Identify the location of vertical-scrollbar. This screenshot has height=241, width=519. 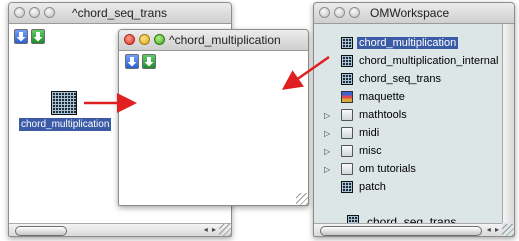
(508, 123).